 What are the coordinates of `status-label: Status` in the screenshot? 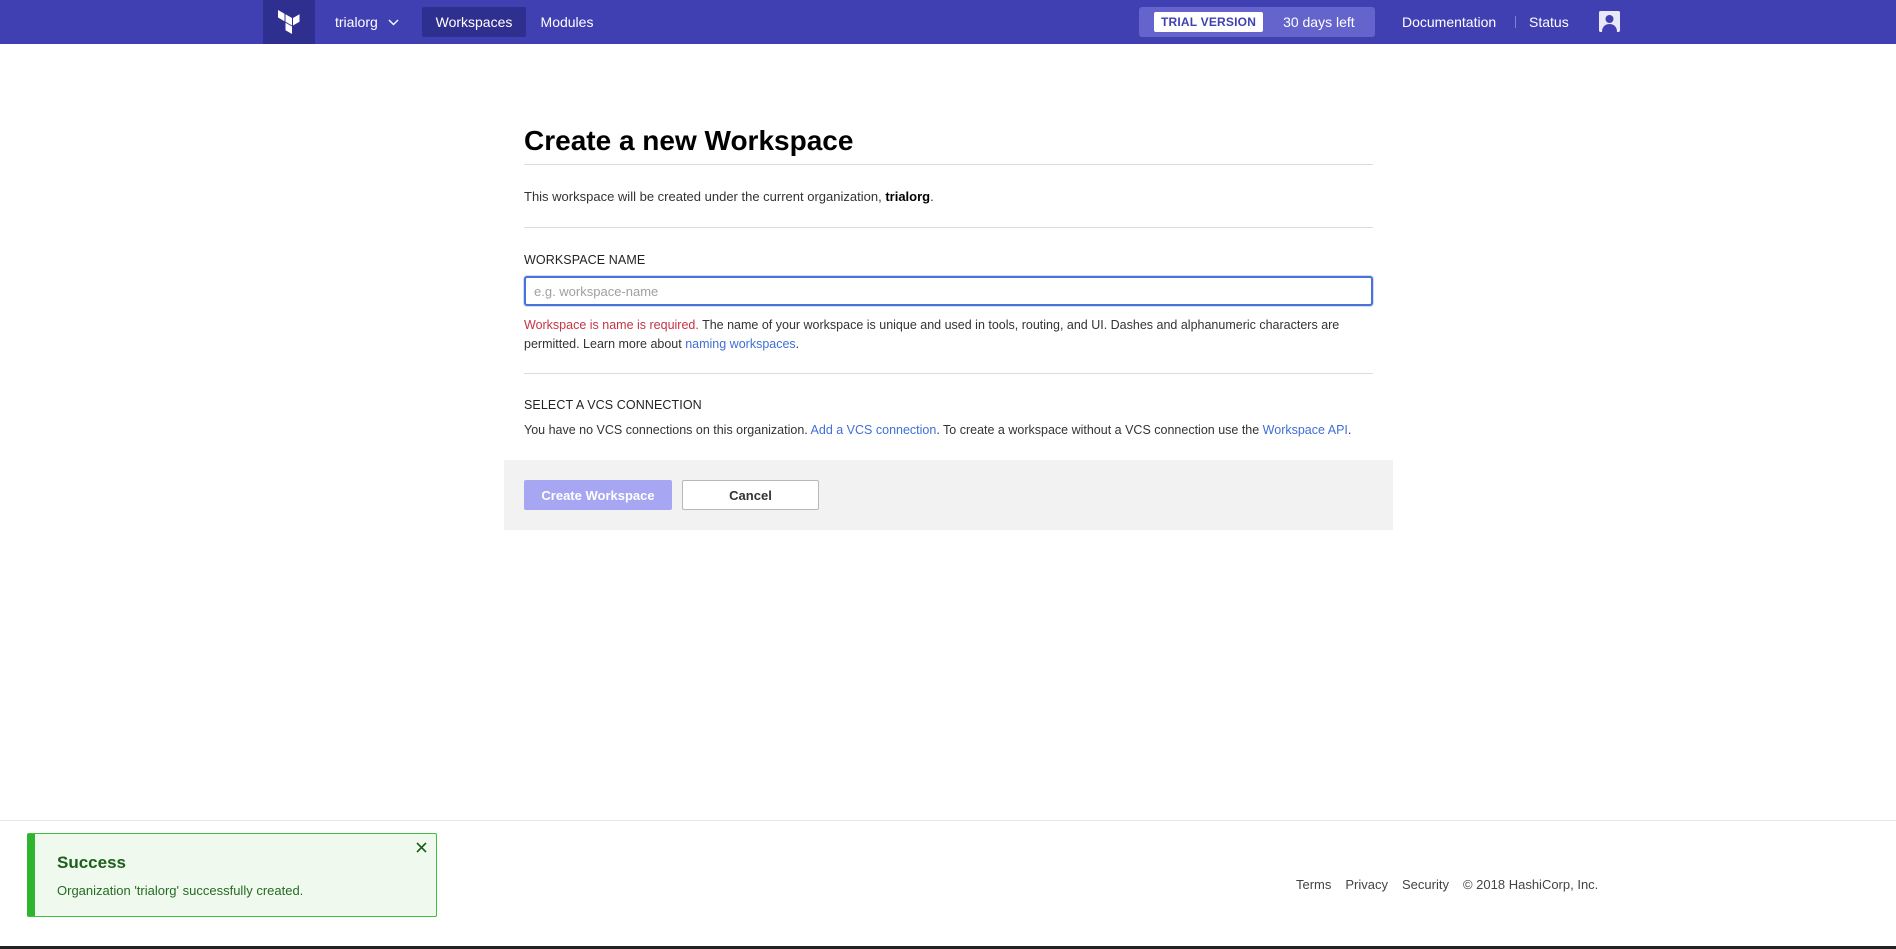 It's located at (1549, 22).